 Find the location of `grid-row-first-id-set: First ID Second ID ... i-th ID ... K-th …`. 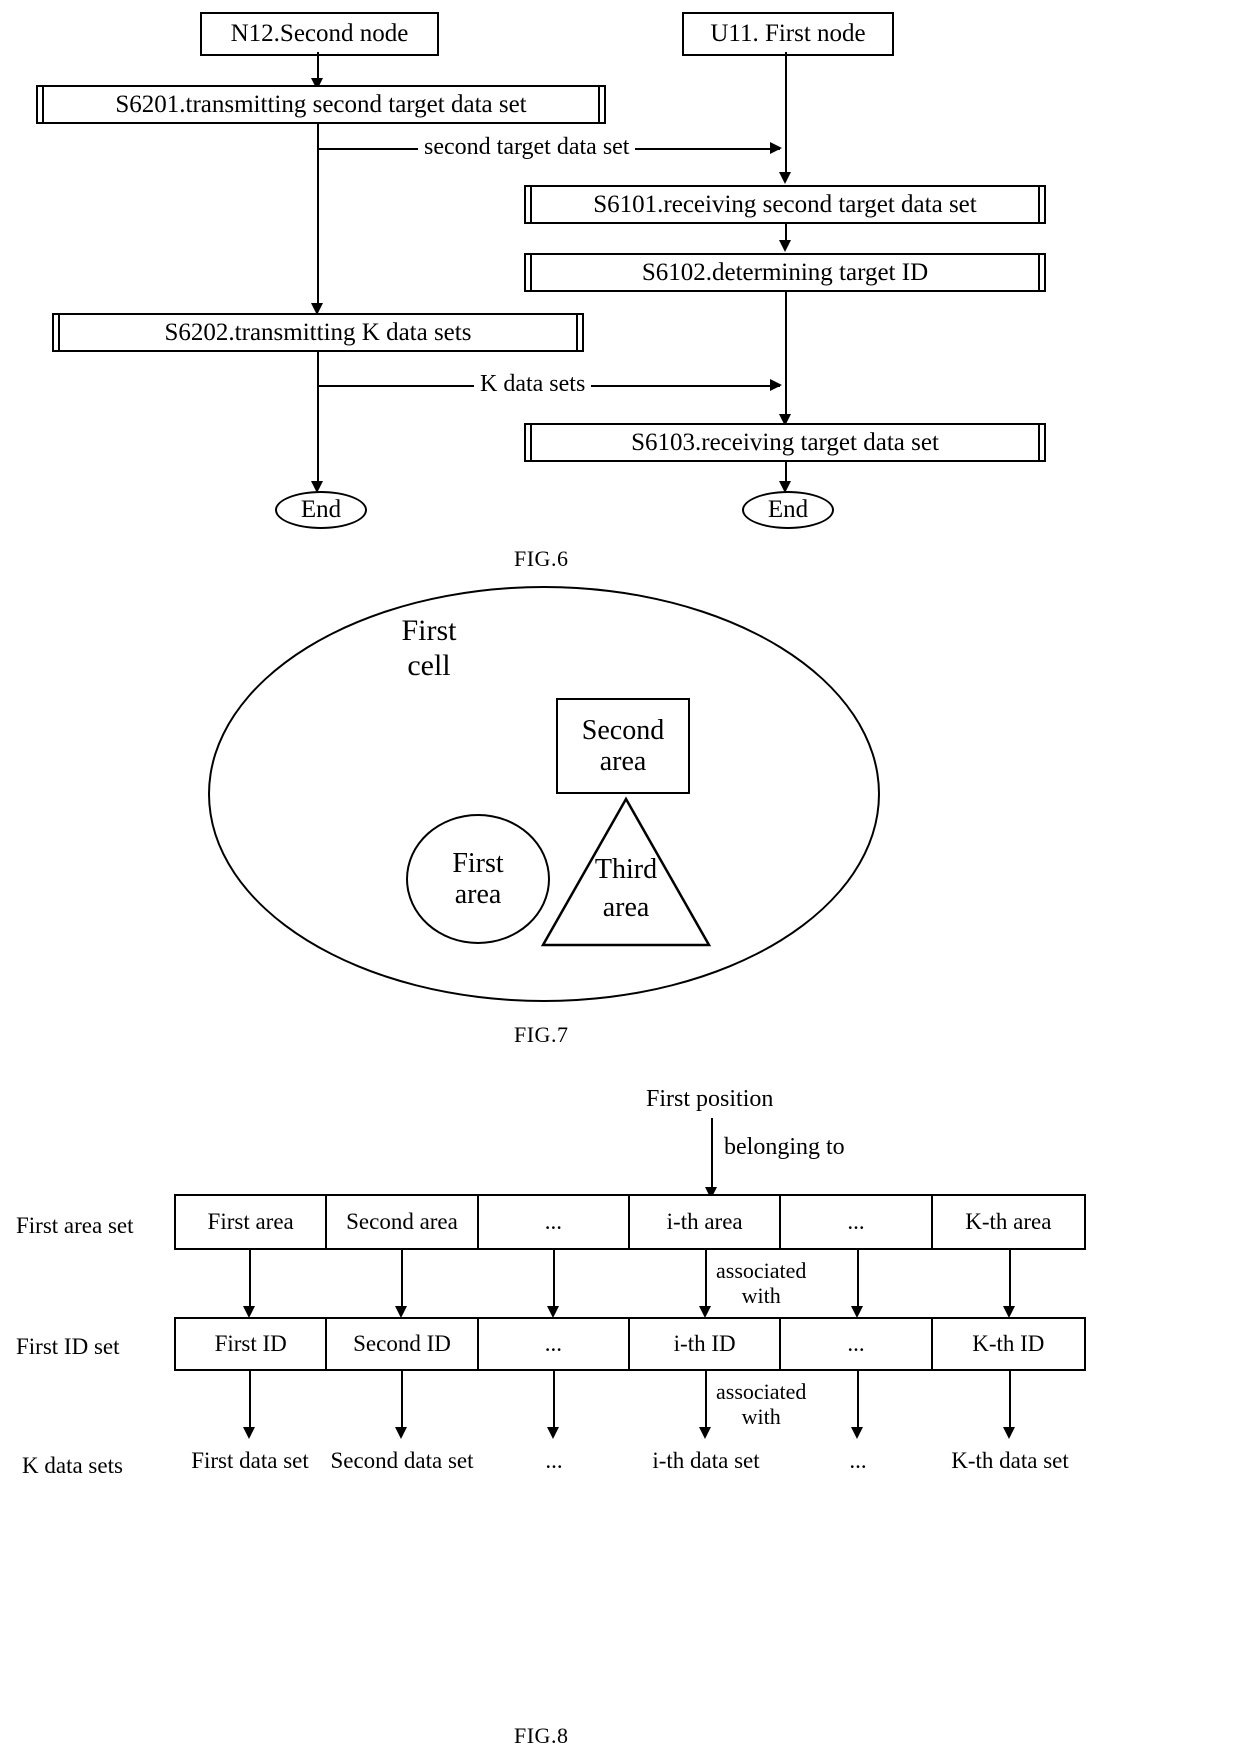

grid-row-first-id-set: First ID Second ID ... i-th ID ... K-th … is located at coordinates (630, 1344).